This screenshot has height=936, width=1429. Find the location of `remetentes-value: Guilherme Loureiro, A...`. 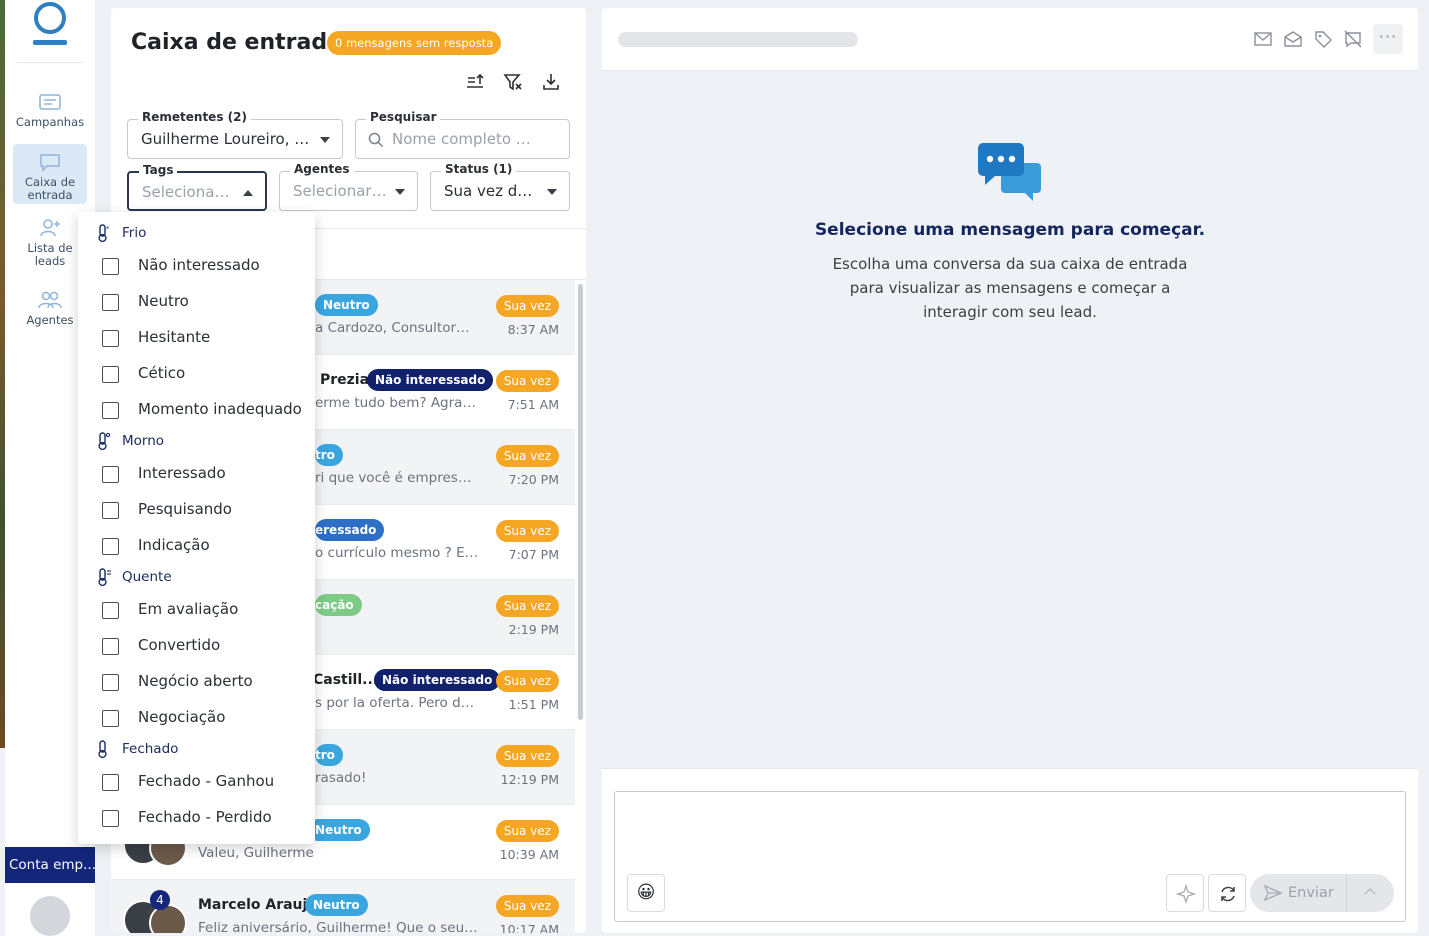

remetentes-value: Guilherme Loureiro, A... is located at coordinates (226, 139).